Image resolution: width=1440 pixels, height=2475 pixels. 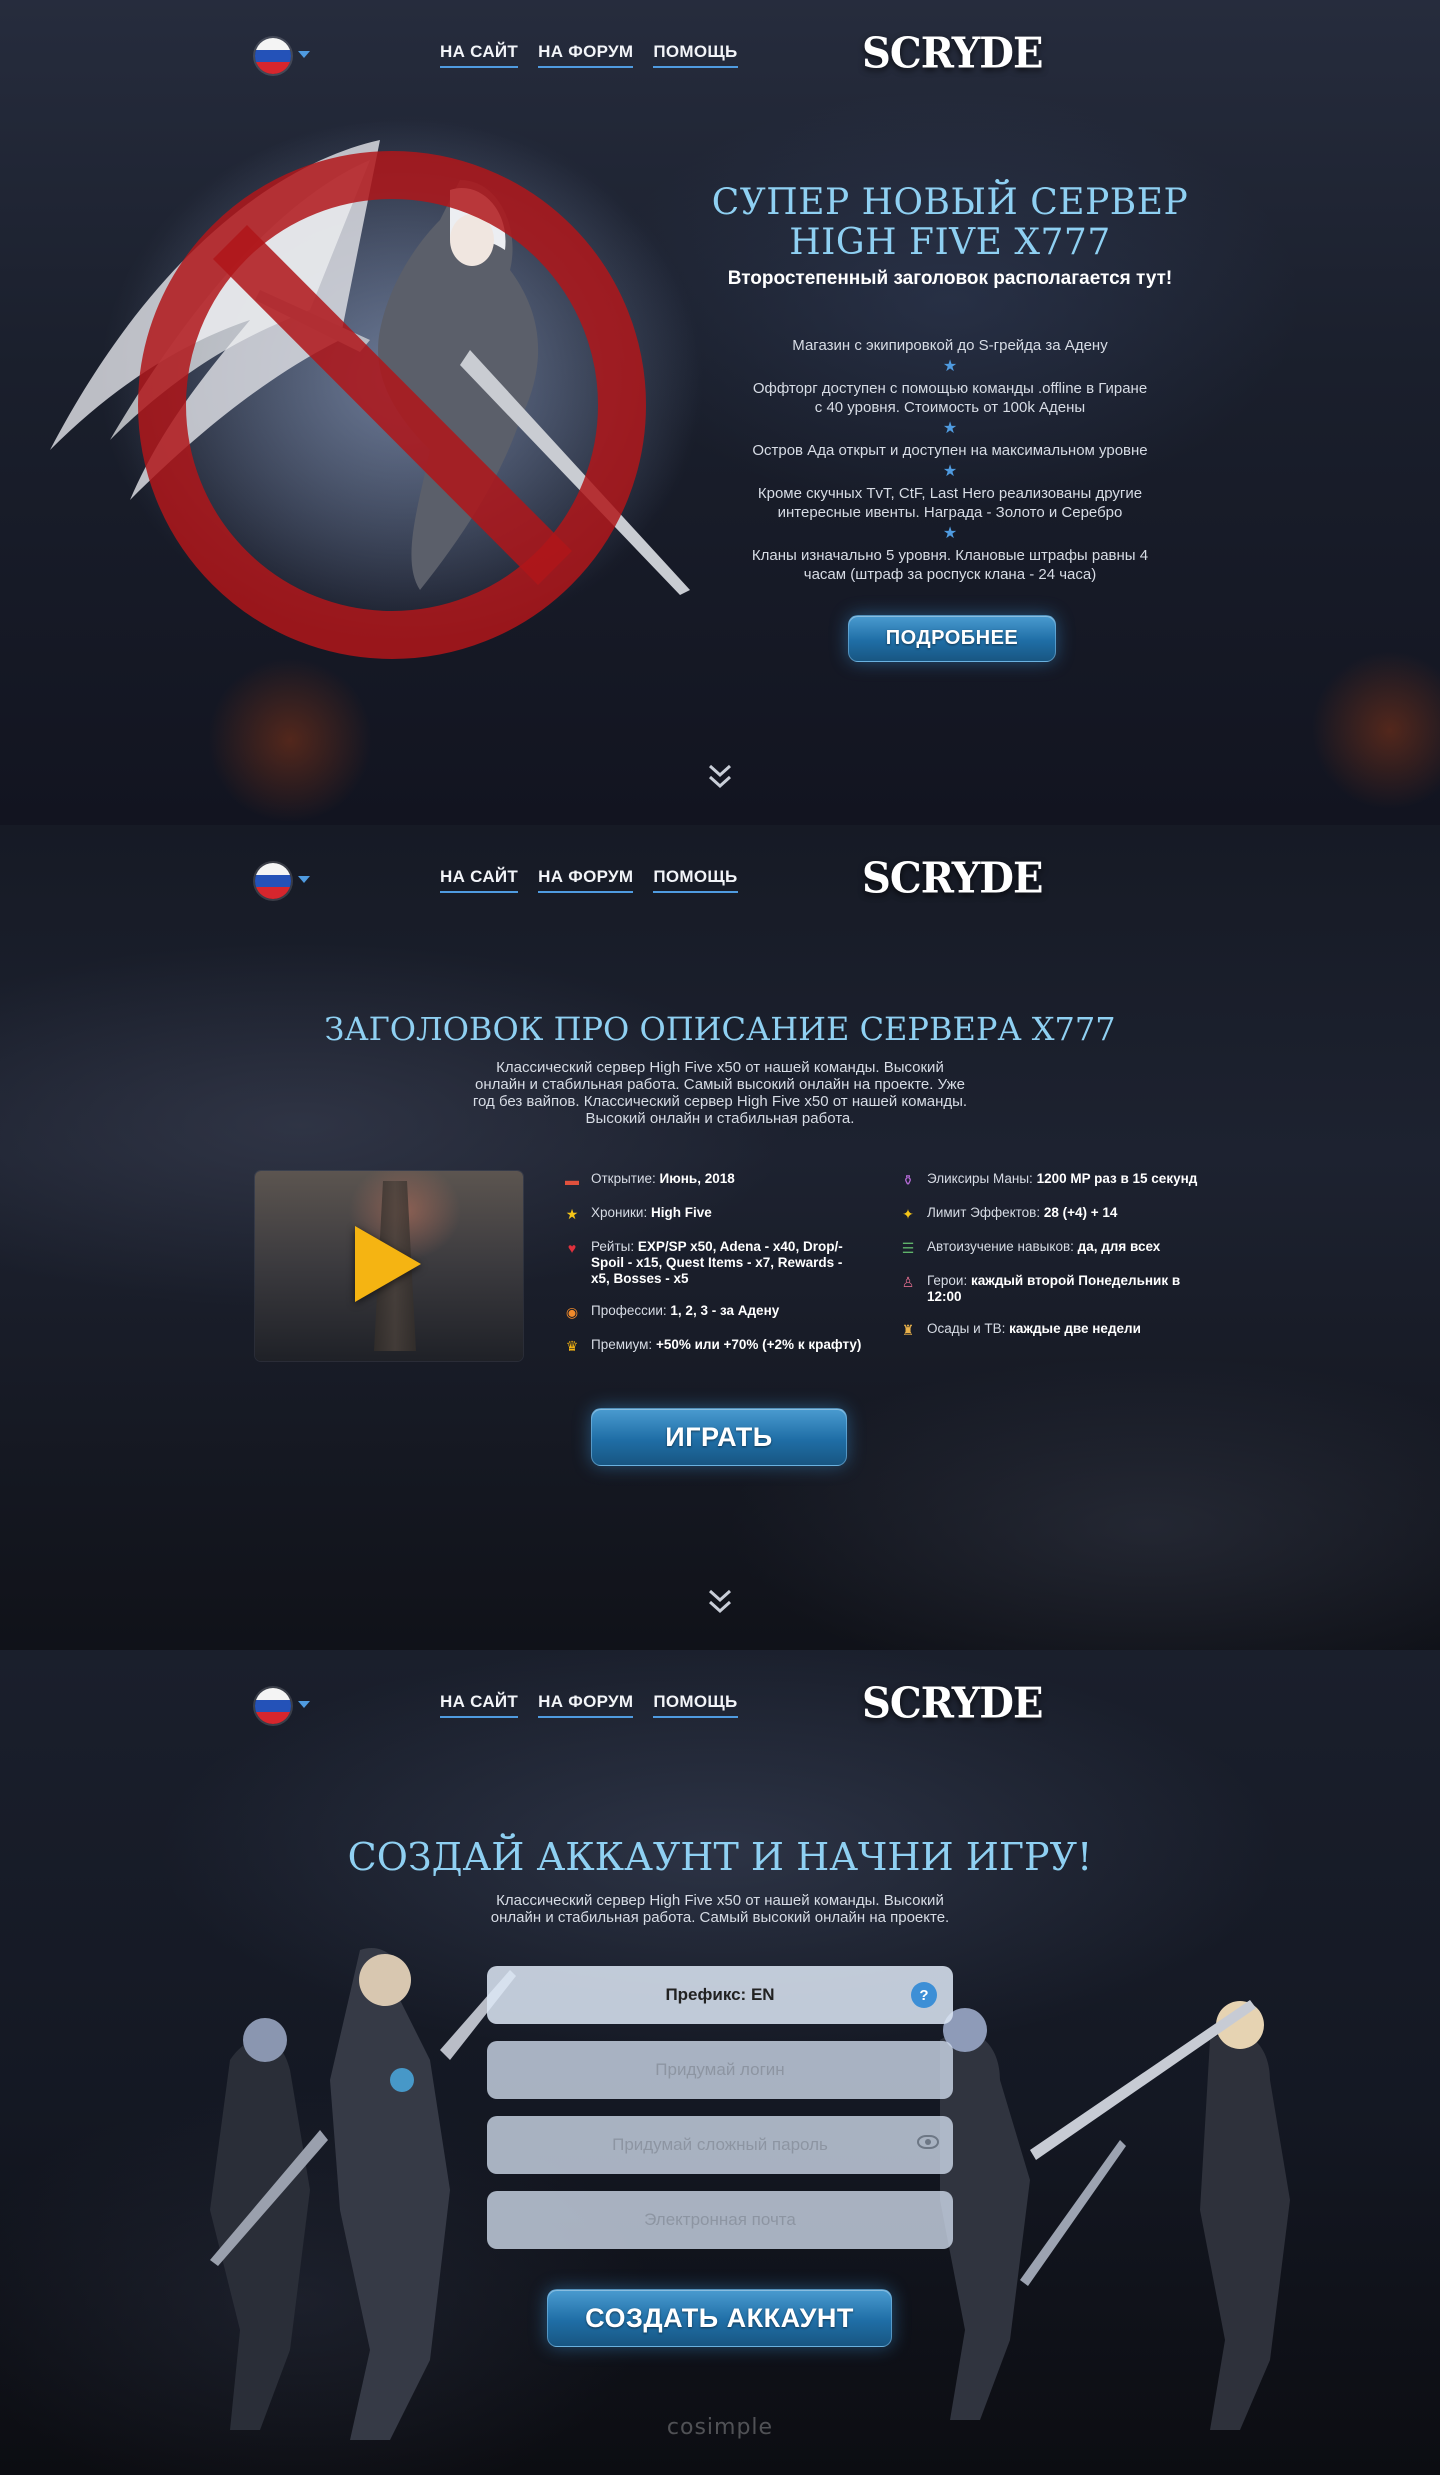 What do you see at coordinates (720, 2427) in the screenshot?
I see `footer-credit-logo: cosimple` at bounding box center [720, 2427].